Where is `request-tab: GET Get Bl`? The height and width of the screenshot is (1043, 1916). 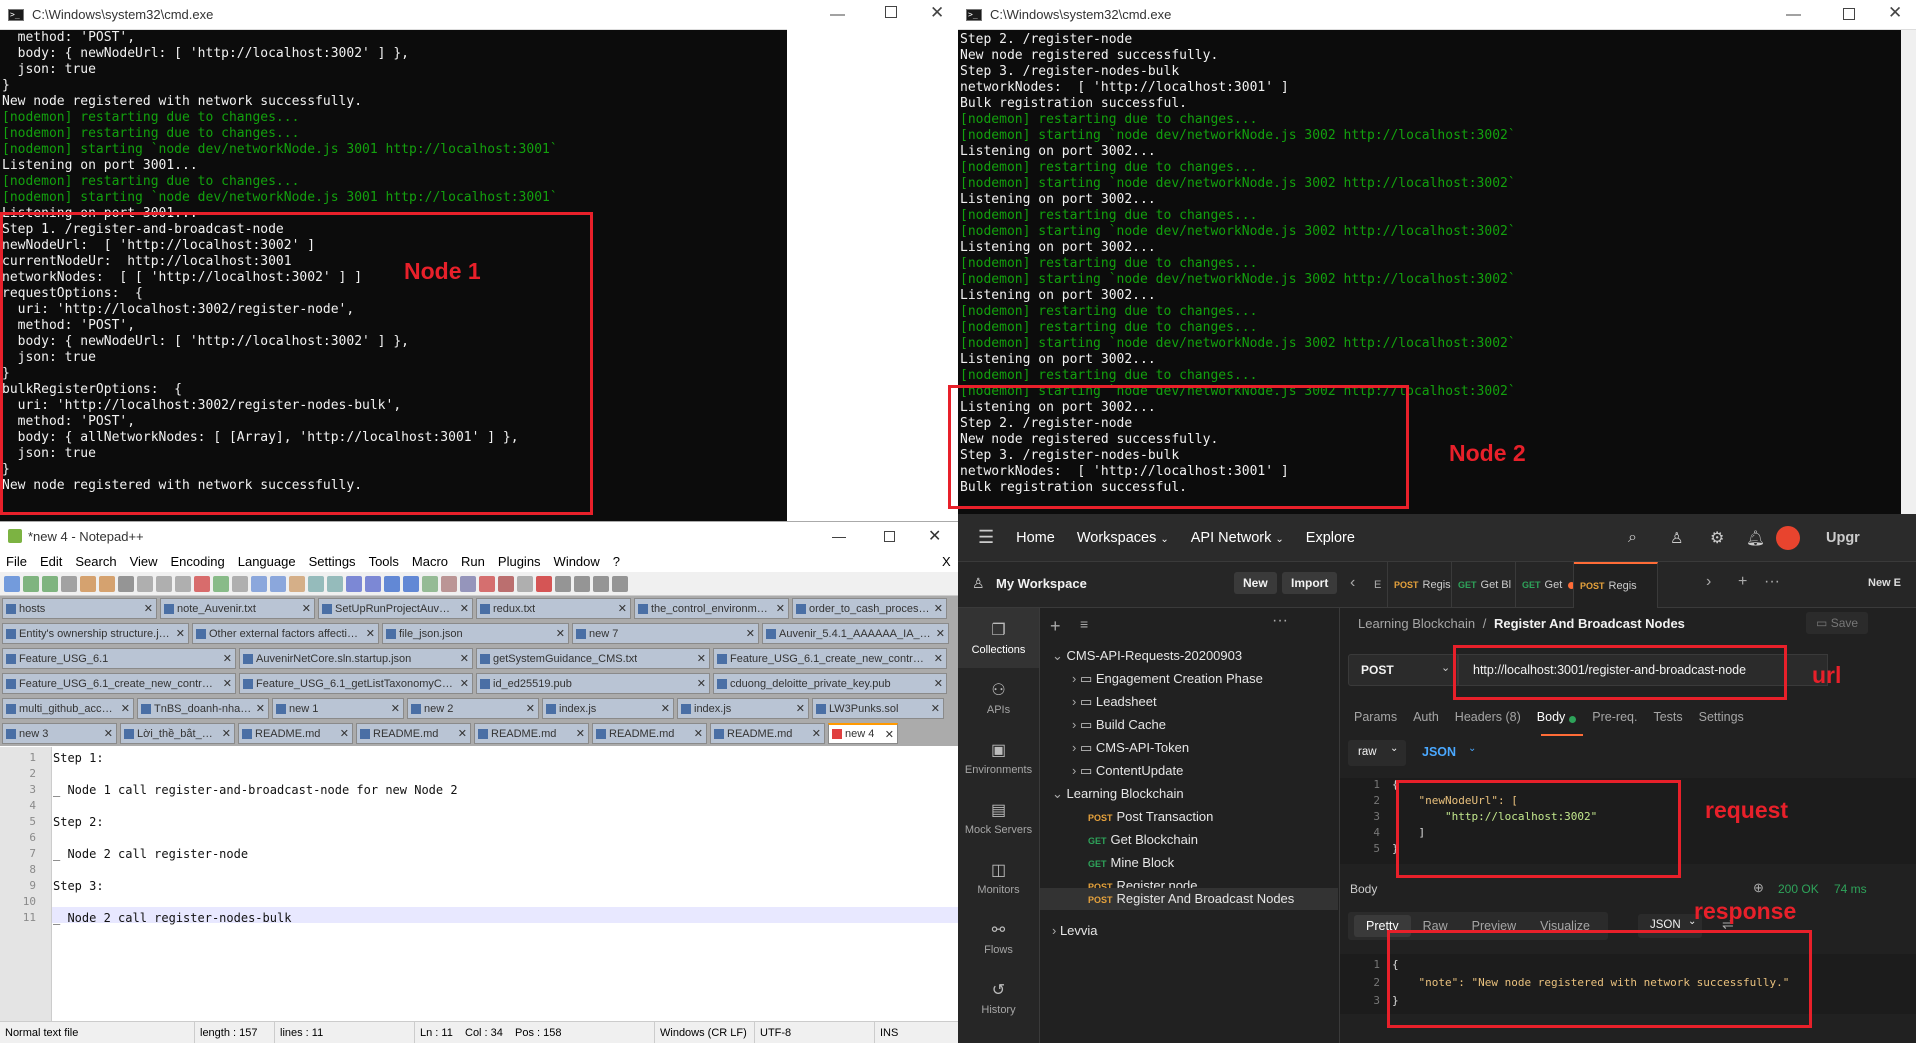
request-tab: GET Get Bl is located at coordinates (1484, 585).